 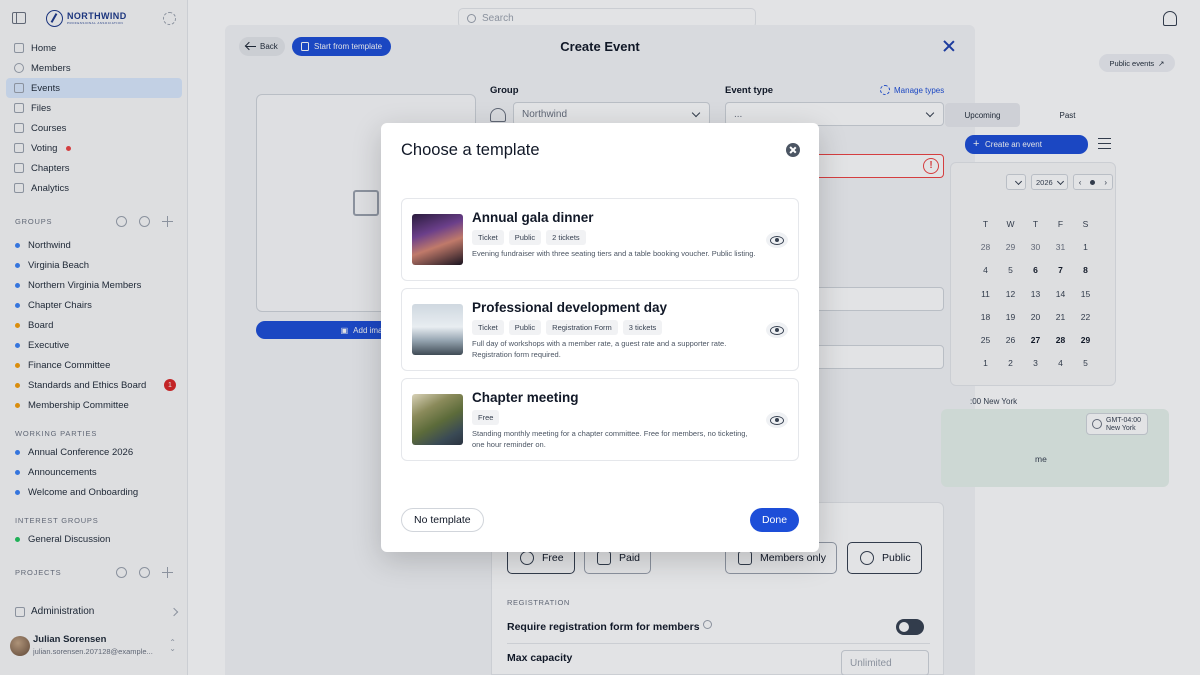 I want to click on template-chip: Free, so click(x=486, y=417).